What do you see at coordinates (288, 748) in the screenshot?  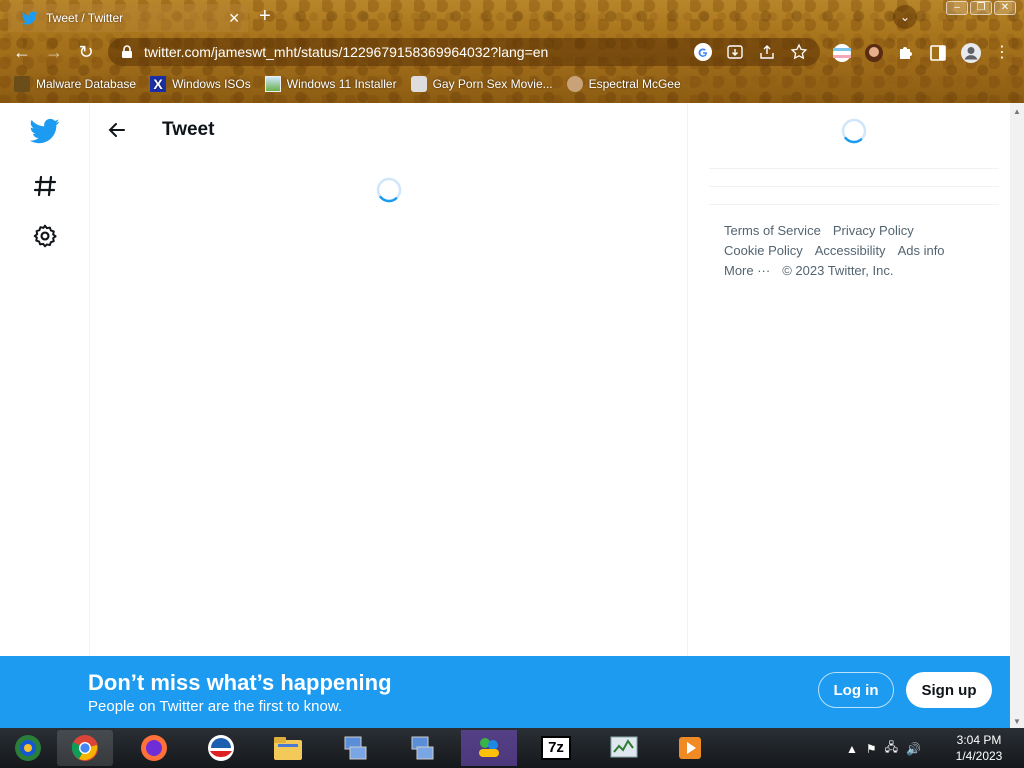 I see `taskbar-file-explorer-icon` at bounding box center [288, 748].